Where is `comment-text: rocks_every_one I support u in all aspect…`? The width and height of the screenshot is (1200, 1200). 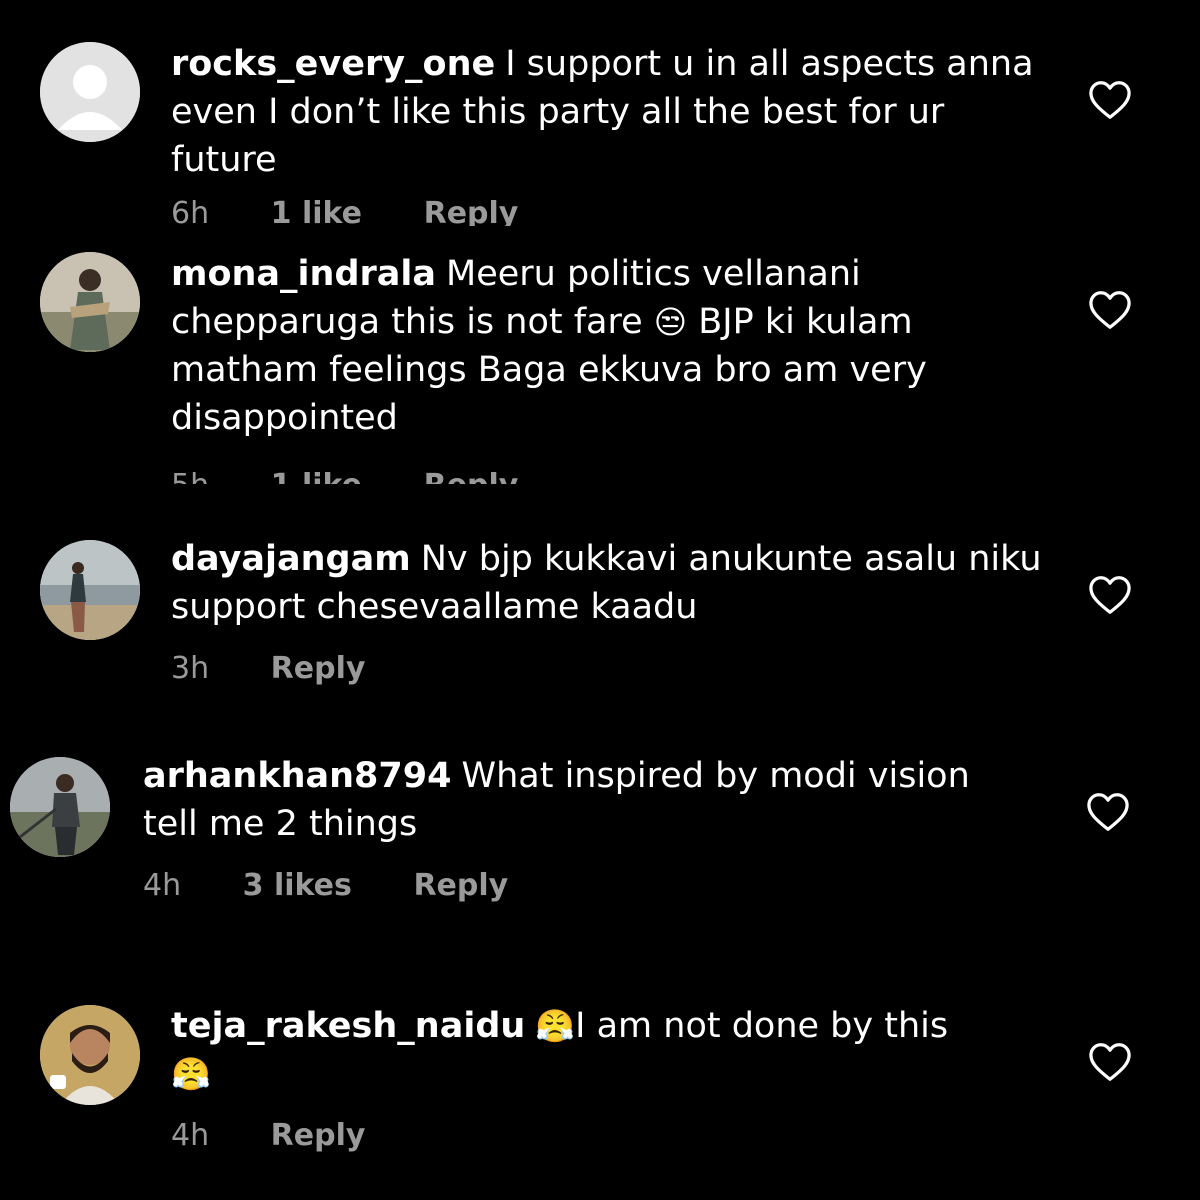 comment-text: rocks_every_one I support u in all aspect… is located at coordinates (611, 112).